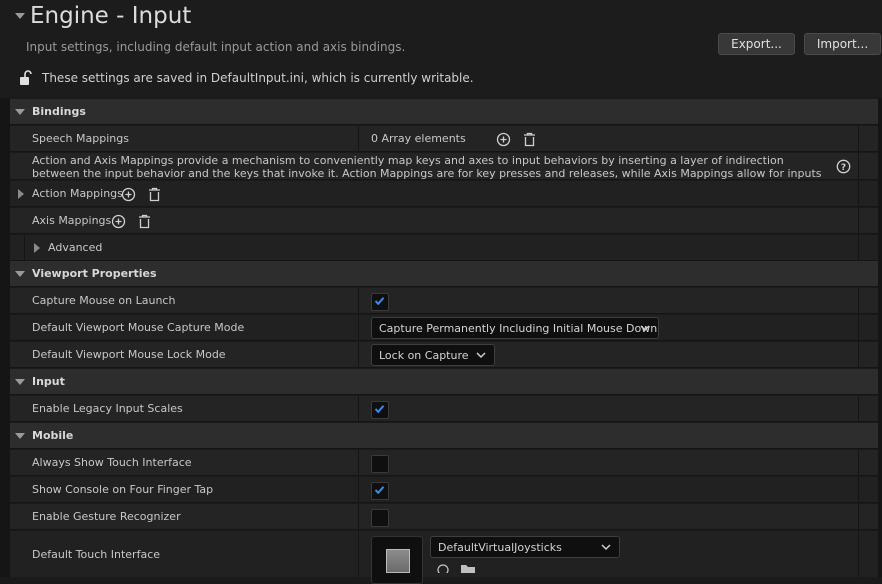 This screenshot has height=584, width=882. I want to click on help-icon: ?, so click(843, 168).